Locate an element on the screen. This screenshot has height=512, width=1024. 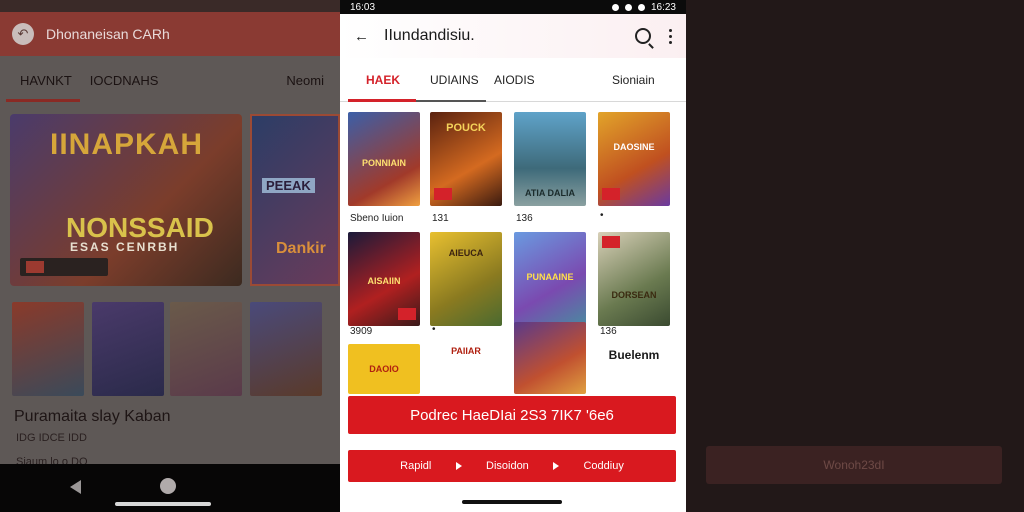
left-hero-banner-2: PEEAK Dankir is located at coordinates (295, 200).